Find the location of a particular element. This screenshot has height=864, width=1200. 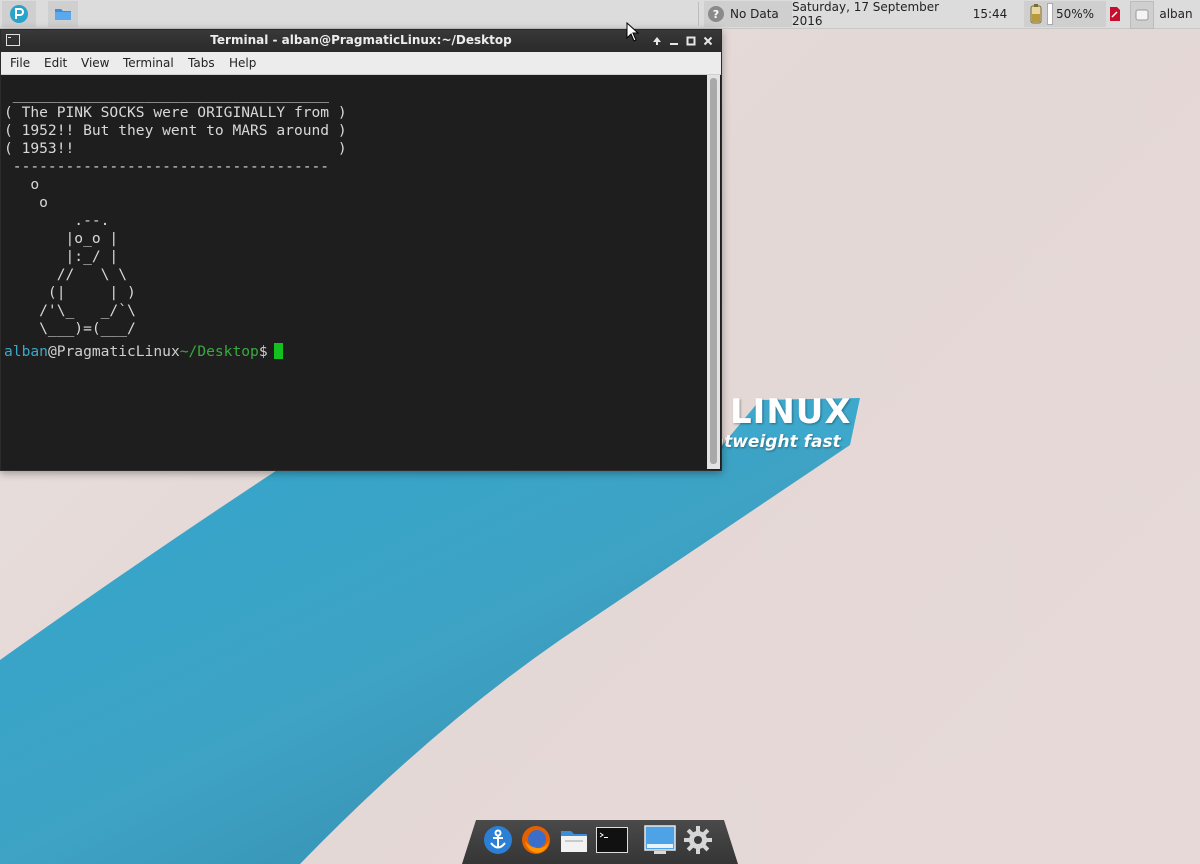

terminal-scrollbar is located at coordinates (713, 272).